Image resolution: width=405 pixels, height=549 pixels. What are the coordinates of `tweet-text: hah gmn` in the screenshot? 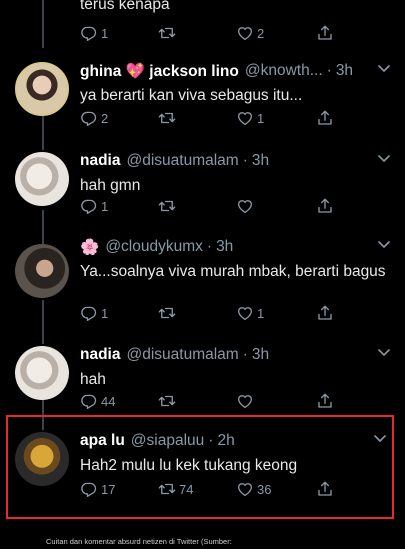 It's located at (110, 185).